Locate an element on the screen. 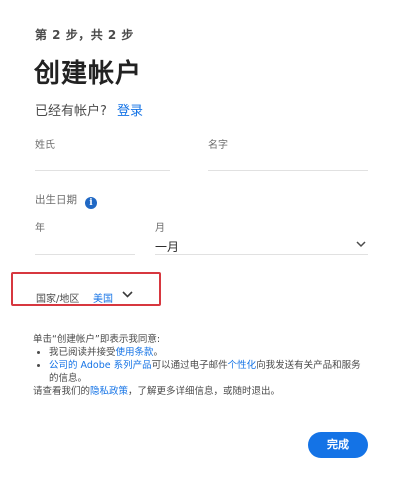 This screenshot has height=504, width=398. adobe-family-link: 公司的 Adobe 系列产品 is located at coordinates (100, 365).